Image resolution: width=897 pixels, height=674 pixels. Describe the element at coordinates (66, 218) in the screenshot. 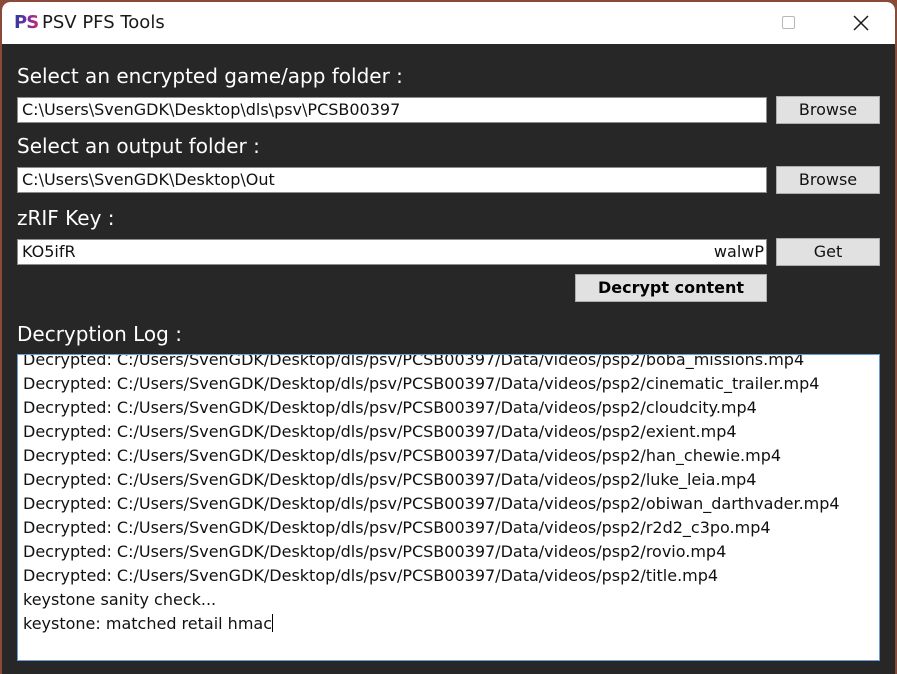

I see `zrif-key-label: zRIF Key :` at that location.